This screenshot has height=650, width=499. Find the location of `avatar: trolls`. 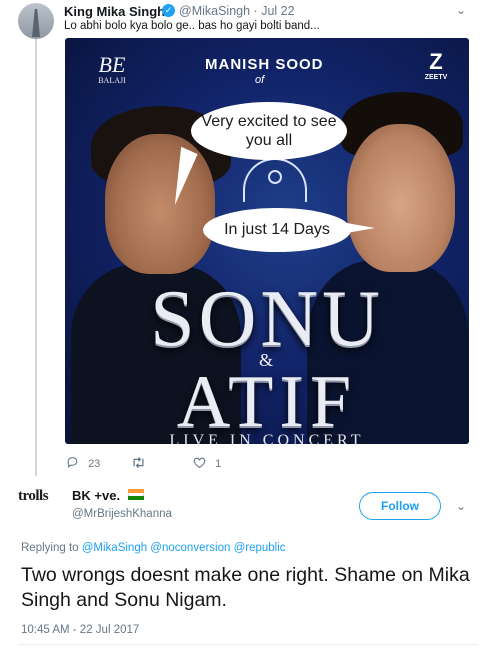

avatar: trolls is located at coordinates (40, 502).